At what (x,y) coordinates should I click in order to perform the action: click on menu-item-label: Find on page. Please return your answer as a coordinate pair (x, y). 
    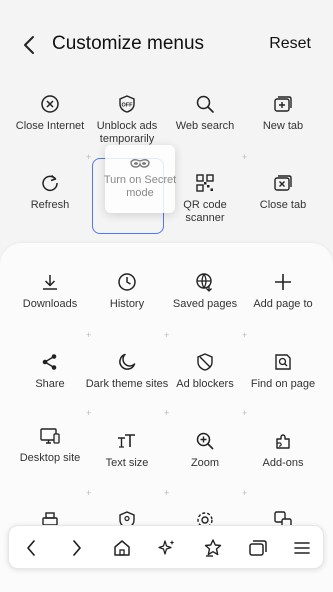
    Looking at the image, I should click on (283, 384).